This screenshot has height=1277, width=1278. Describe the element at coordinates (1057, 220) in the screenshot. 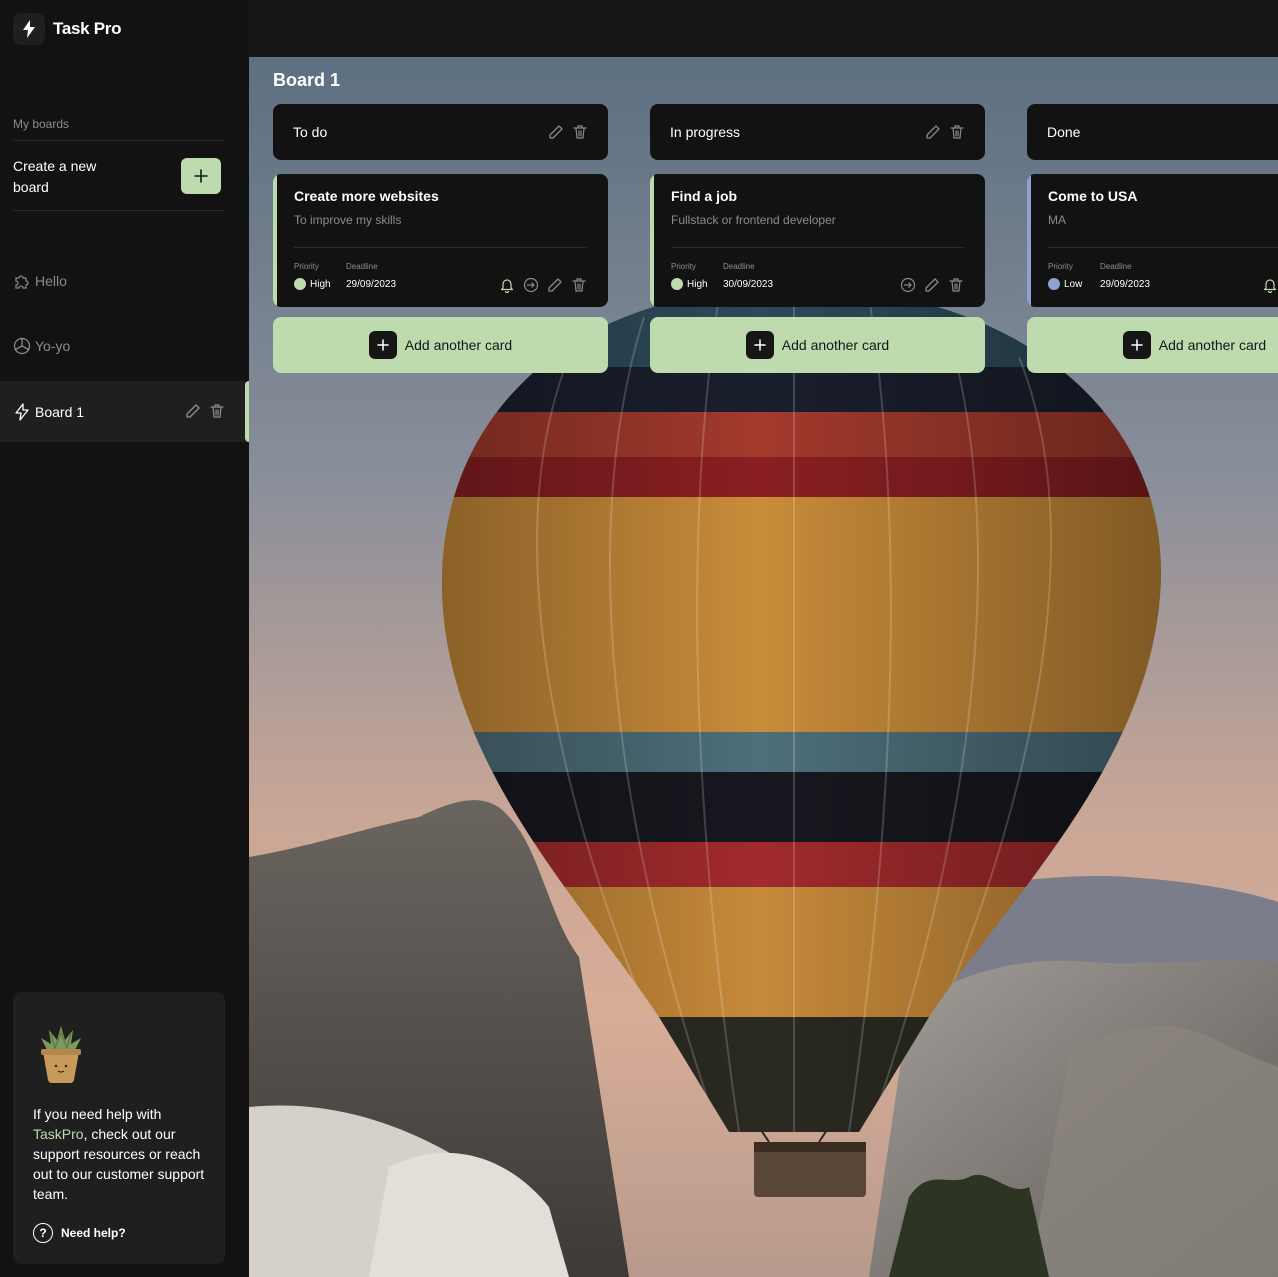

I see `card-description: MA` at that location.